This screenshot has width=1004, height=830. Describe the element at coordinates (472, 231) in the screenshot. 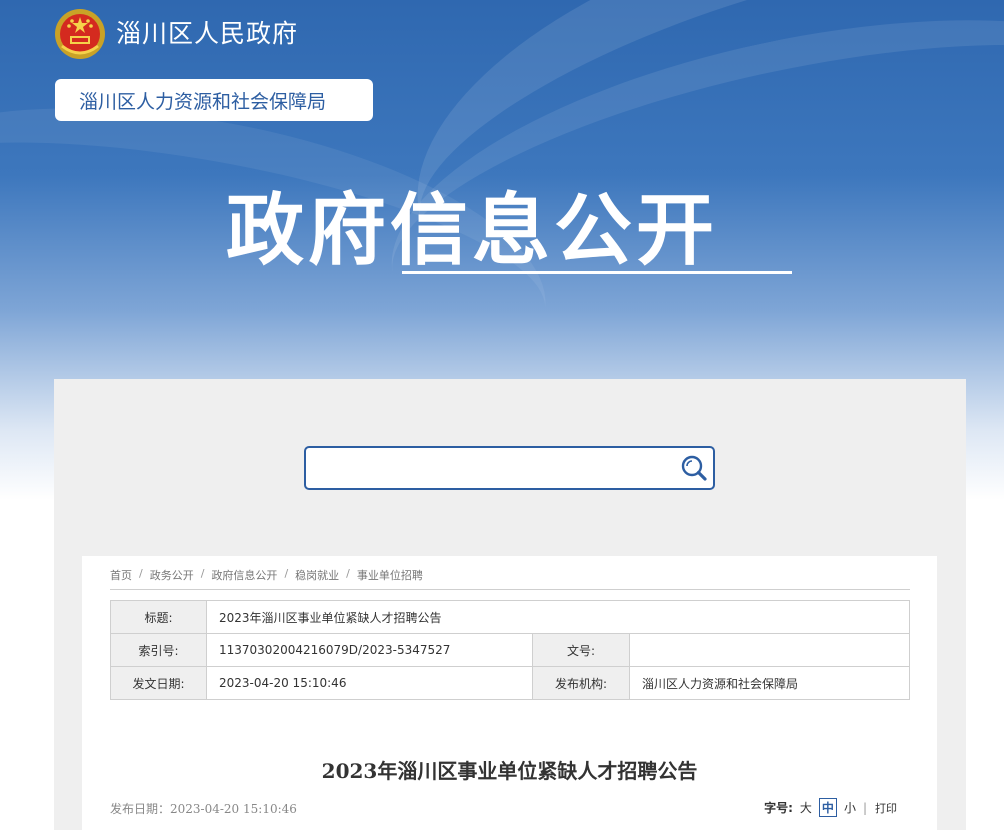

I see `section-title: 政府信息公开` at that location.